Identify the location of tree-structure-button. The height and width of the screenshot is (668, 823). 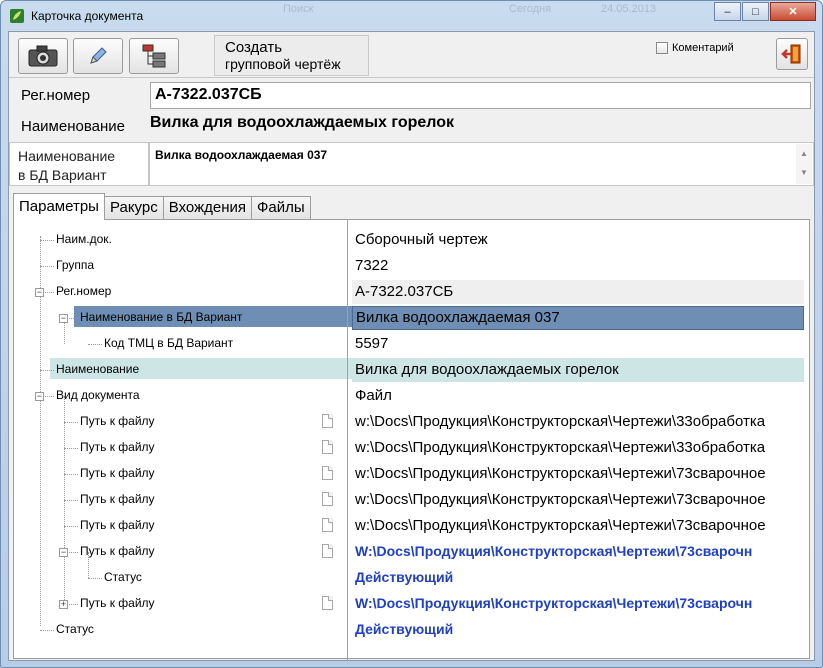
(154, 56).